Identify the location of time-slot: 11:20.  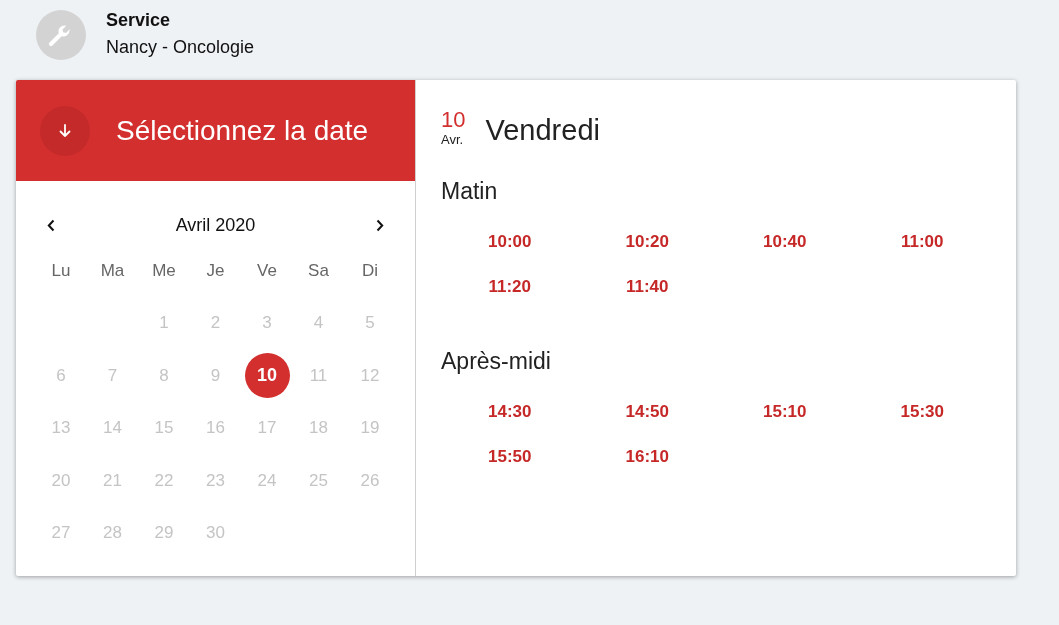
(509, 286).